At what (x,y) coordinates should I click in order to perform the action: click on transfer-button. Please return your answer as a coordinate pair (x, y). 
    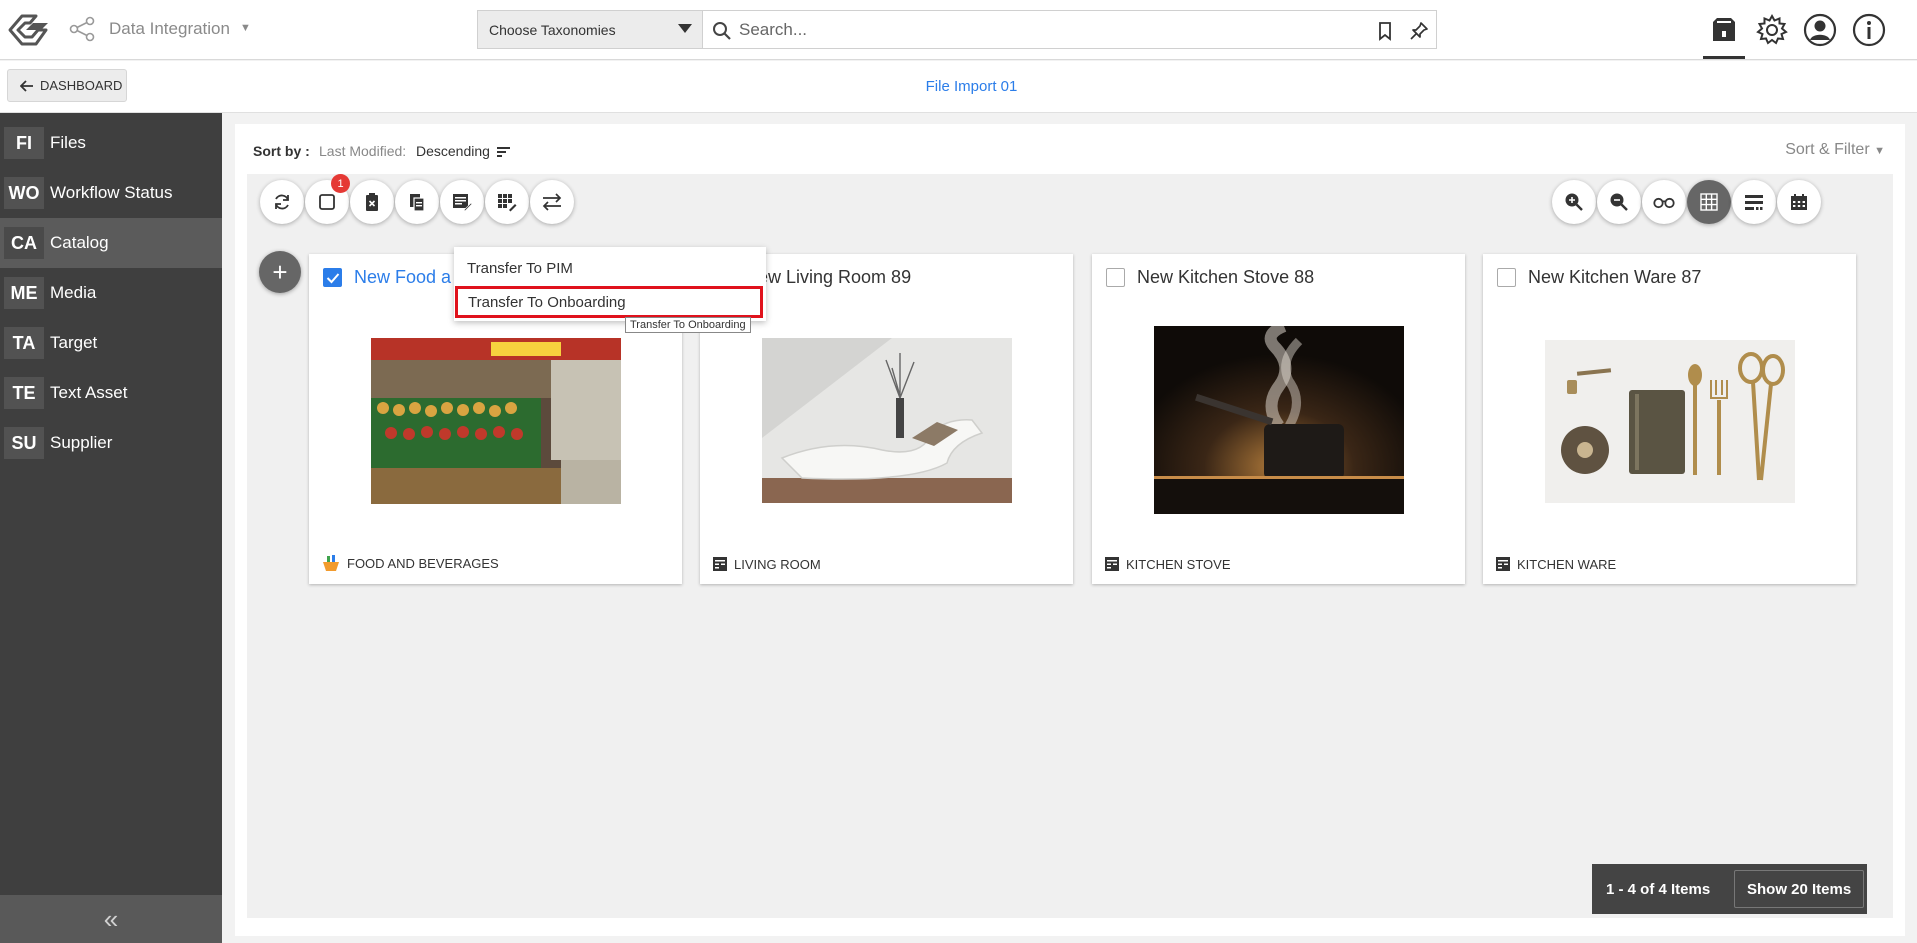
    Looking at the image, I should click on (552, 202).